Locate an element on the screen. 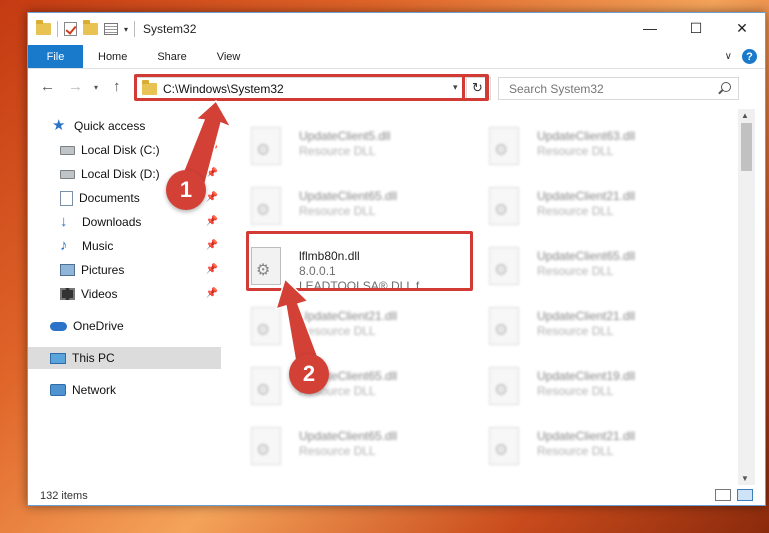  back-arrow-icon: ← is located at coordinates (47, 86).